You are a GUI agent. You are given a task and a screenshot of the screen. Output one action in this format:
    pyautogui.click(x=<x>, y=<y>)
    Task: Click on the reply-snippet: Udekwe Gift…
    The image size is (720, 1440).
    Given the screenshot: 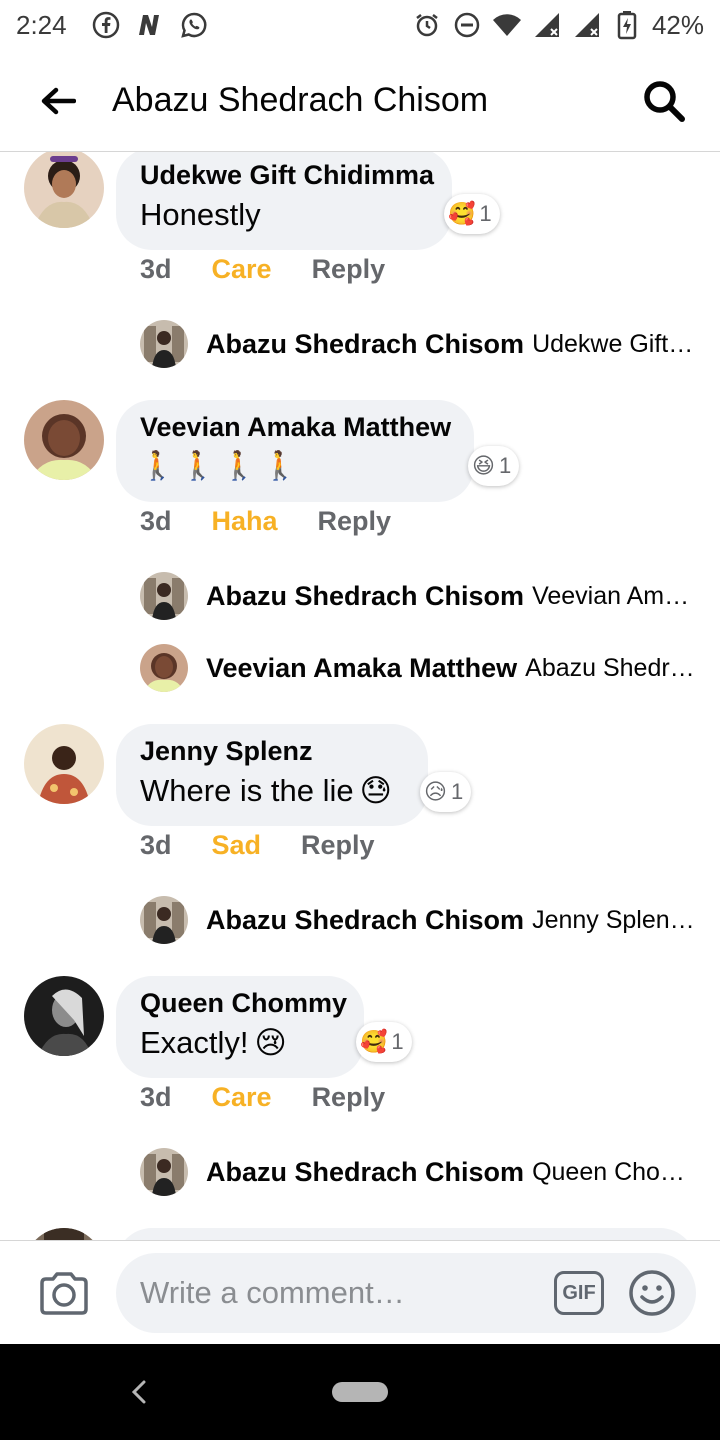 What is the action you would take?
    pyautogui.click(x=613, y=343)
    